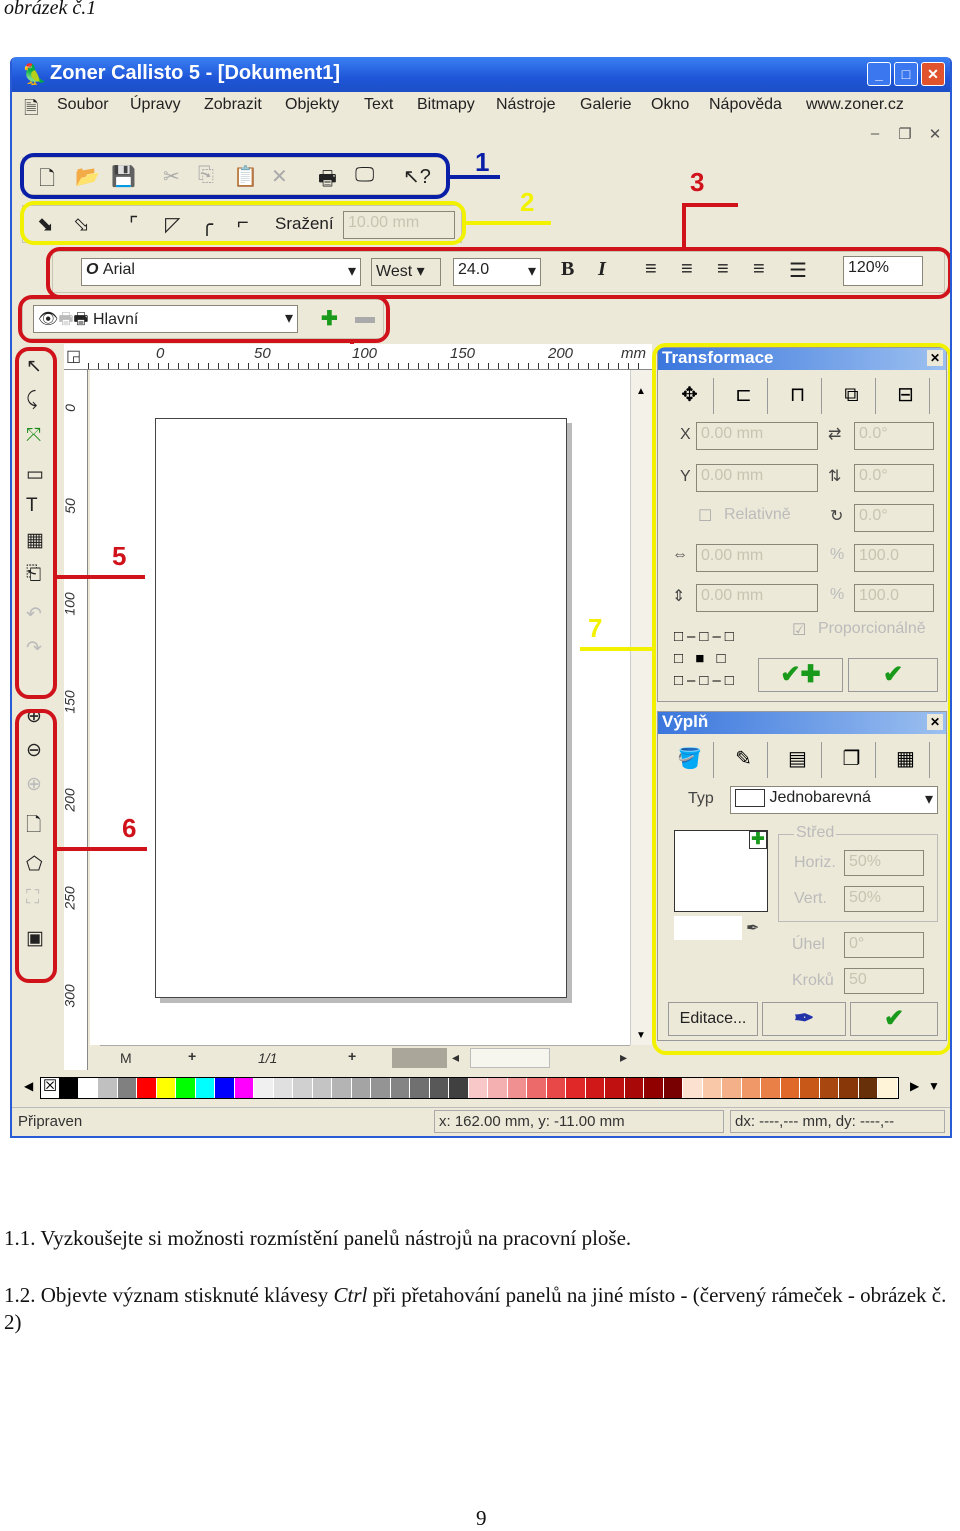  What do you see at coordinates (352, 1056) in the screenshot?
I see `add-page-after-icon: +` at bounding box center [352, 1056].